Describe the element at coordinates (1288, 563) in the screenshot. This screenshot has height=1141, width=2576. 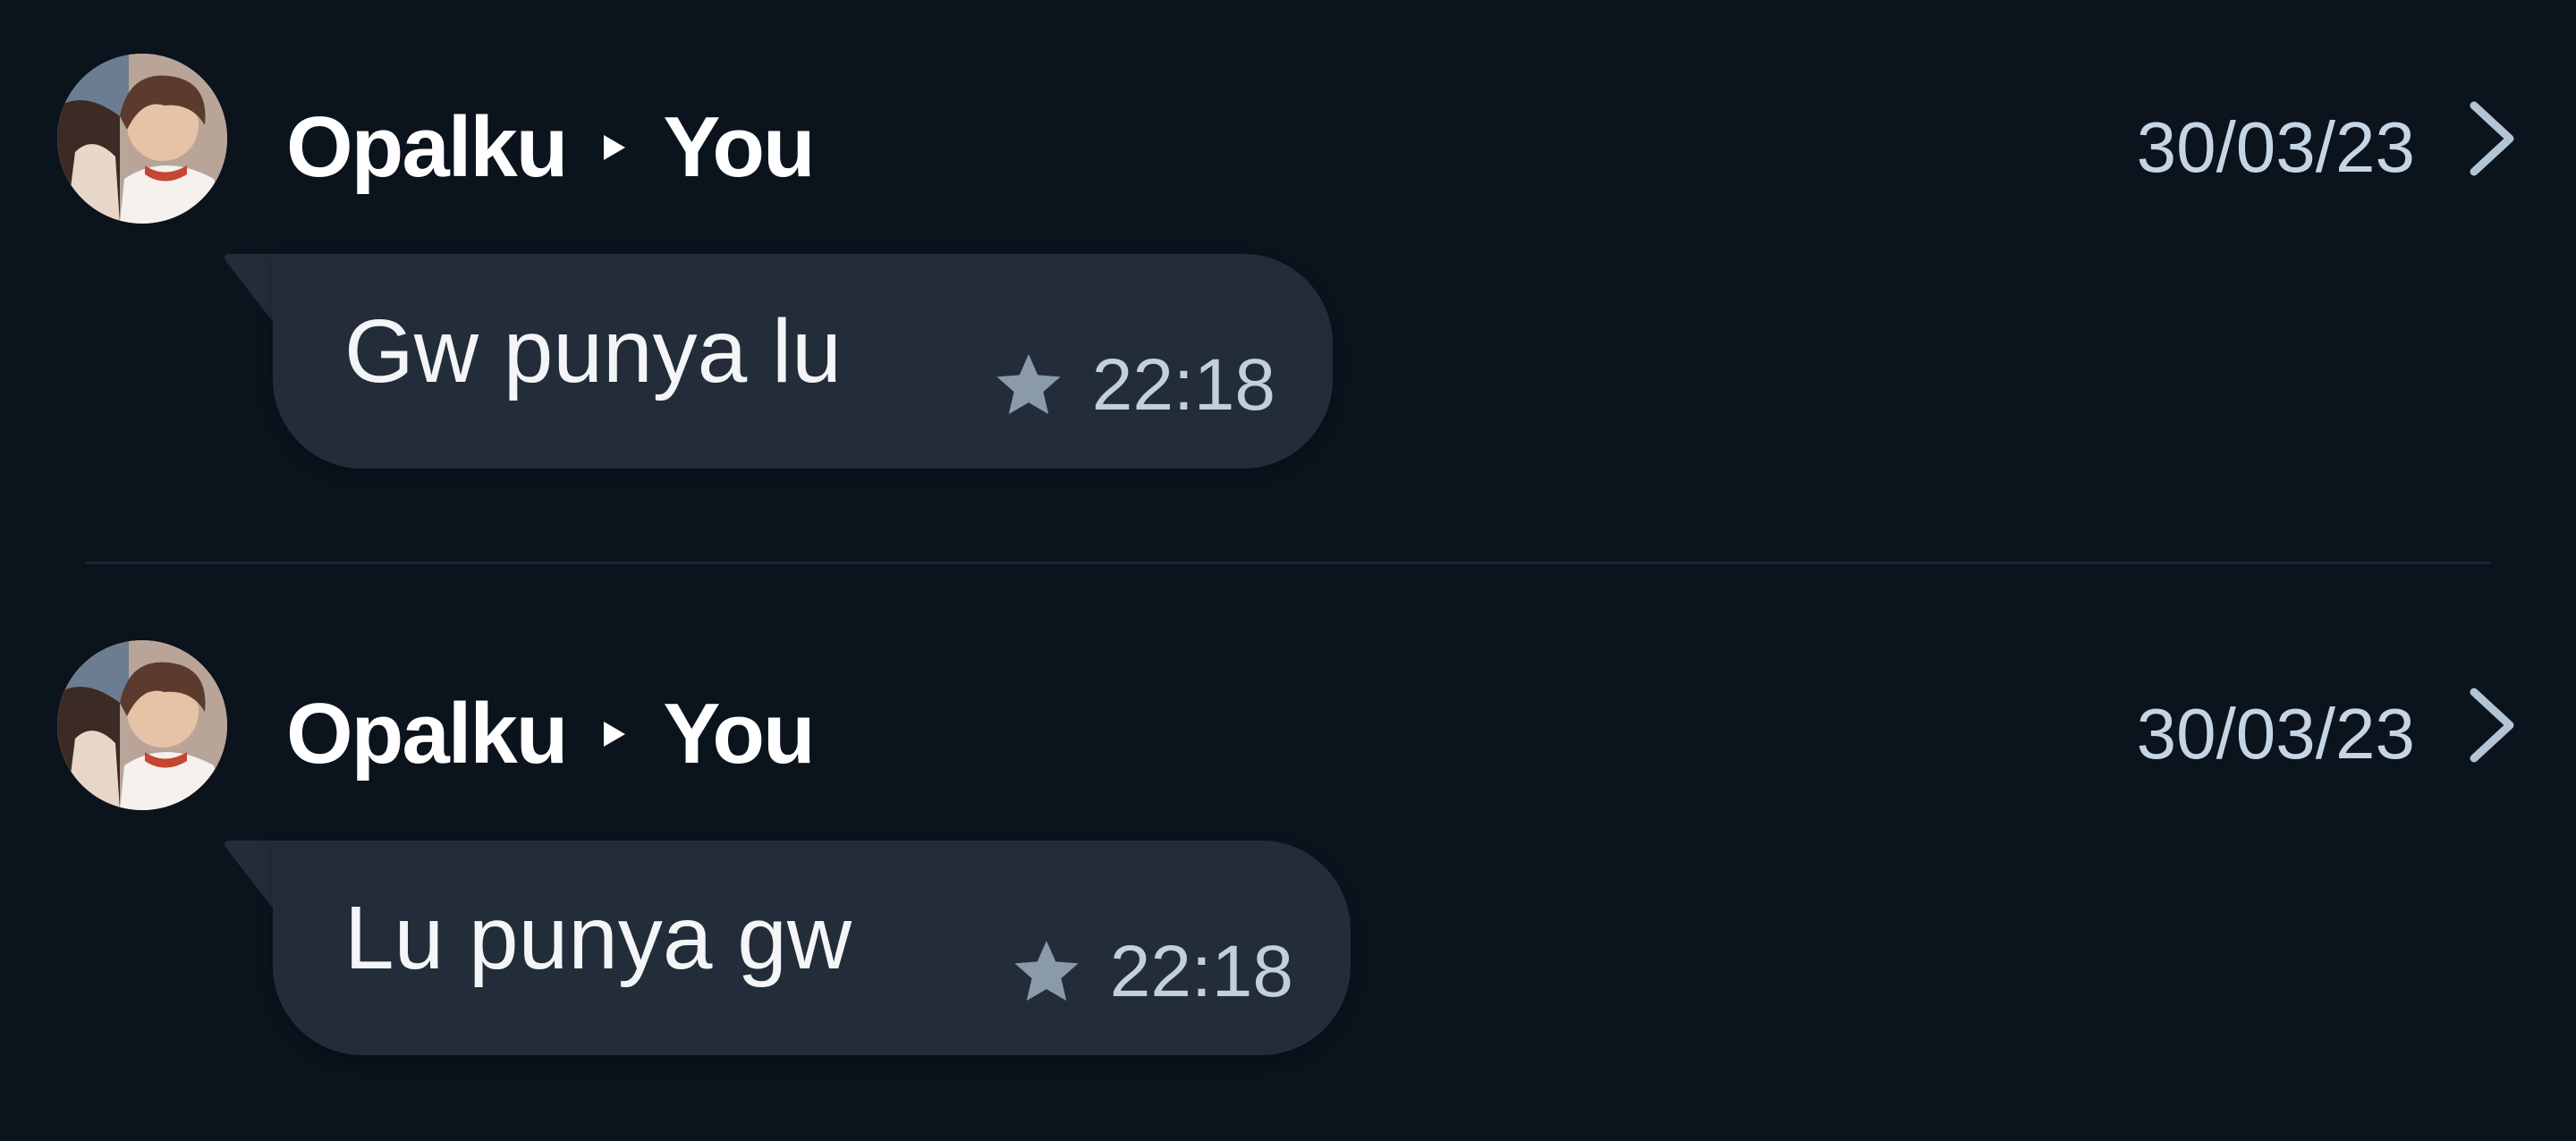
I see `divider` at that location.